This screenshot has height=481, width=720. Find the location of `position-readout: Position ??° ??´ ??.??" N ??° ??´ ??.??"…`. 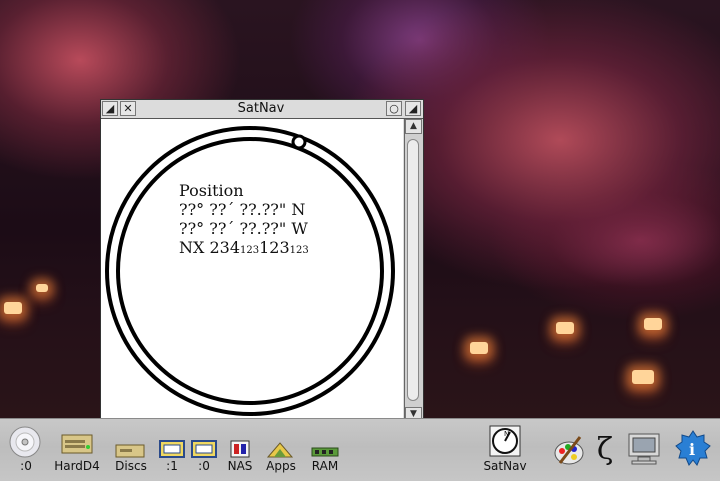

position-readout: Position ??° ??´ ??.??" N ??° ??´ ??.??"… is located at coordinates (244, 220).